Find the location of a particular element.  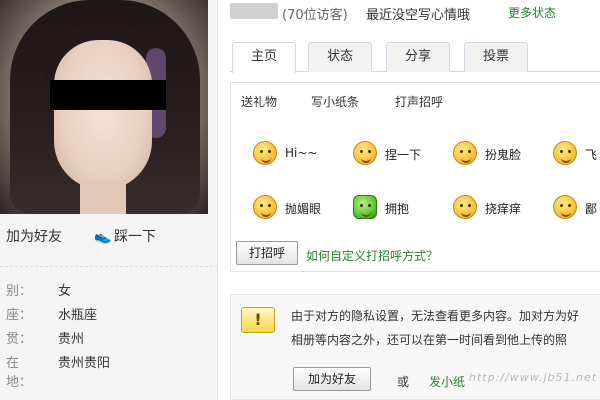

tab-home: 主页 is located at coordinates (264, 57).